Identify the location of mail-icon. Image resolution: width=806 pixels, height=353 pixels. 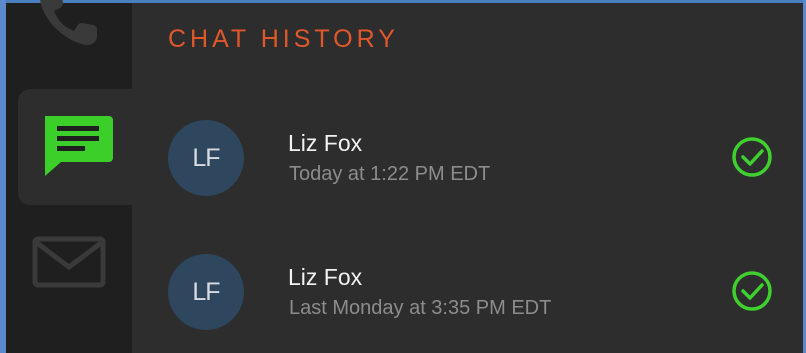
(69, 262).